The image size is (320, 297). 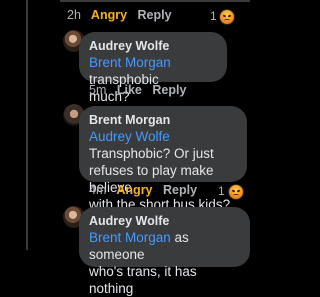 What do you see at coordinates (97, 90) in the screenshot?
I see `timestamp: 5m` at bounding box center [97, 90].